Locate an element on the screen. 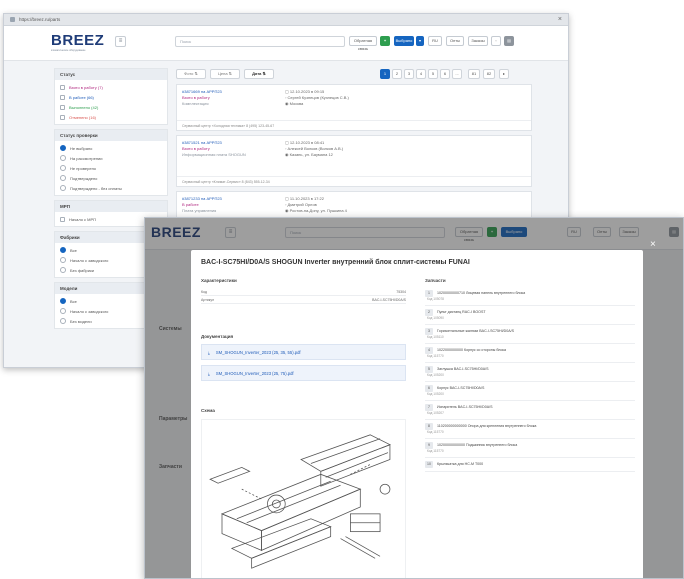 This screenshot has width=684, height=579. status-label: Отменено (16) is located at coordinates (83, 117).